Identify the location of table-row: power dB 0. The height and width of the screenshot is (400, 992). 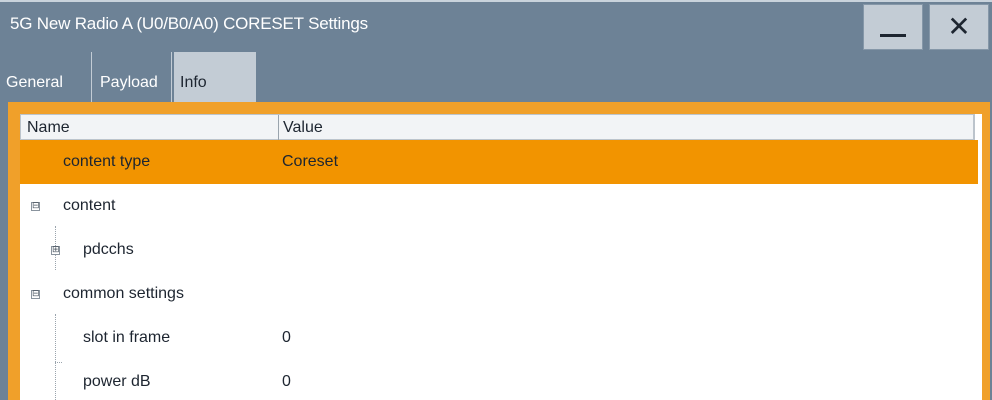
(499, 380).